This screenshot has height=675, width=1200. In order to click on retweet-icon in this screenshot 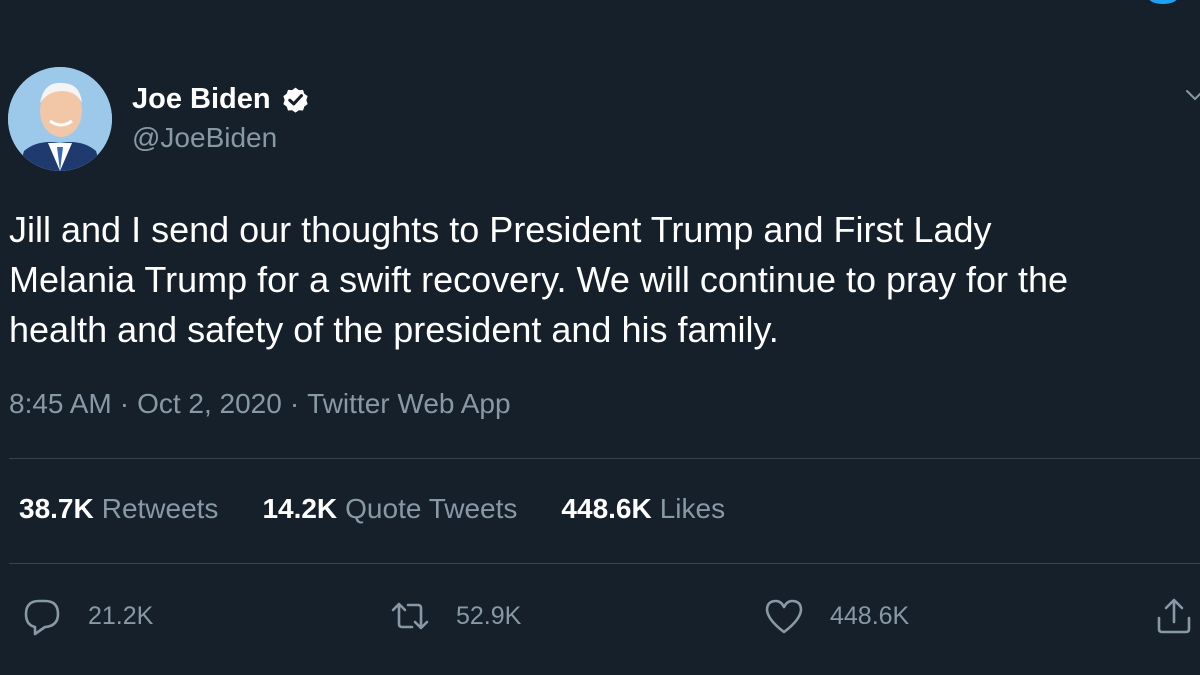, I will do `click(410, 616)`.